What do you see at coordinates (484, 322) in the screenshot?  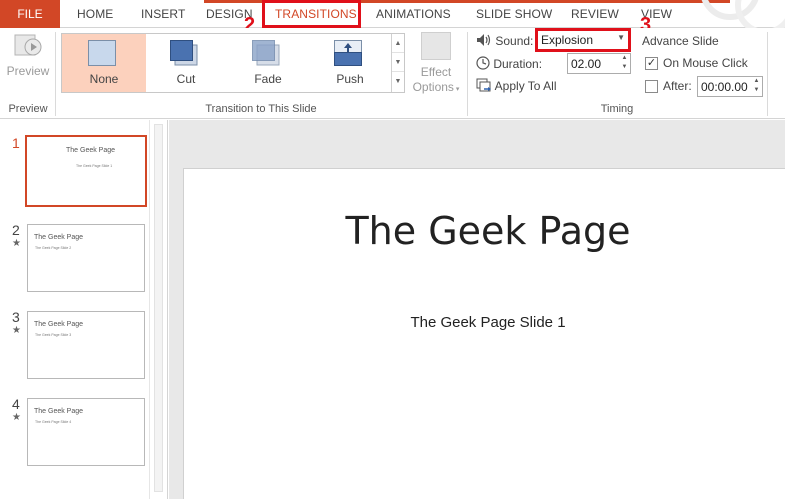 I see `slide-subtitle-placeholder: The Geek Page Slide 1` at bounding box center [484, 322].